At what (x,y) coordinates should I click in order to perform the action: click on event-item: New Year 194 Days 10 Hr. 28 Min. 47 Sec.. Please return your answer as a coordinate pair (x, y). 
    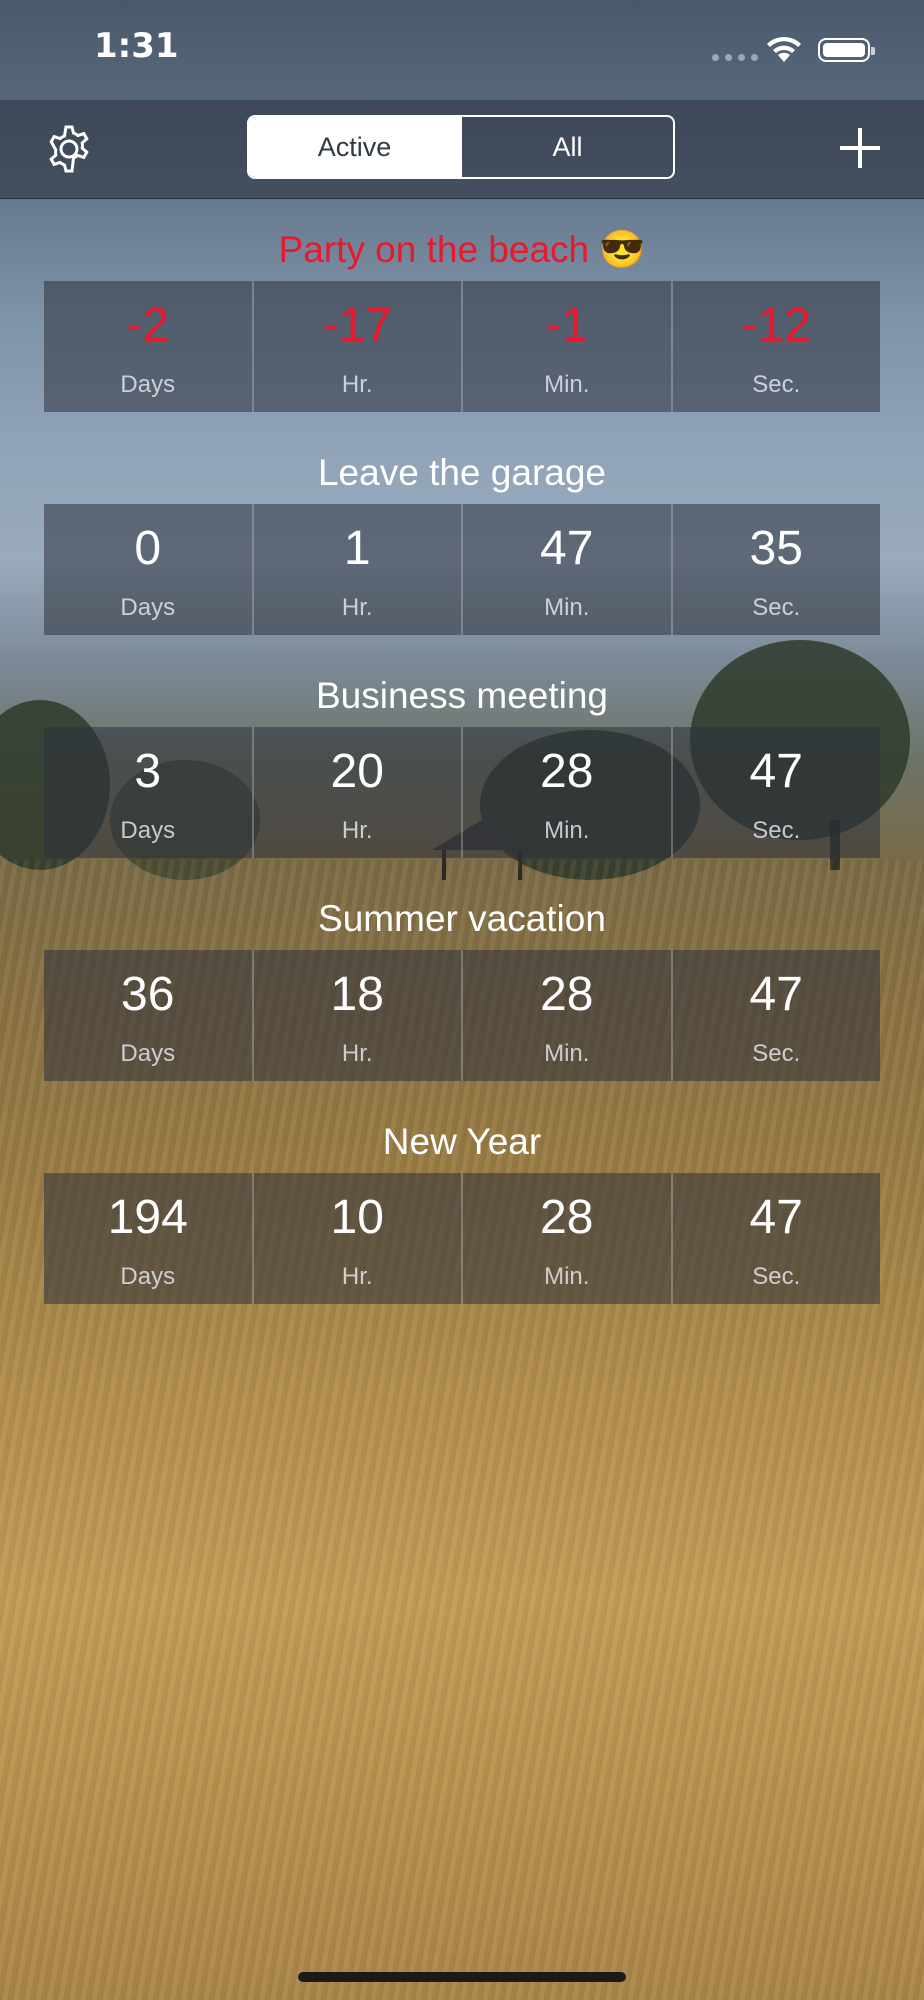
    Looking at the image, I should click on (462, 1201).